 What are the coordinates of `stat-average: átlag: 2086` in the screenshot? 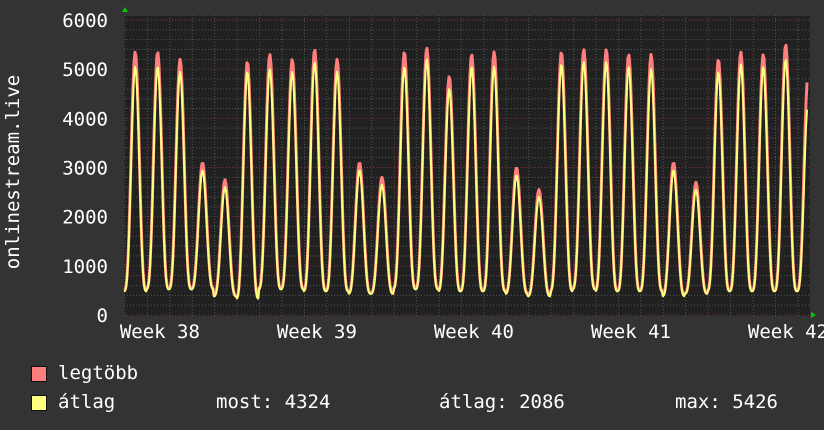 It's located at (502, 402).